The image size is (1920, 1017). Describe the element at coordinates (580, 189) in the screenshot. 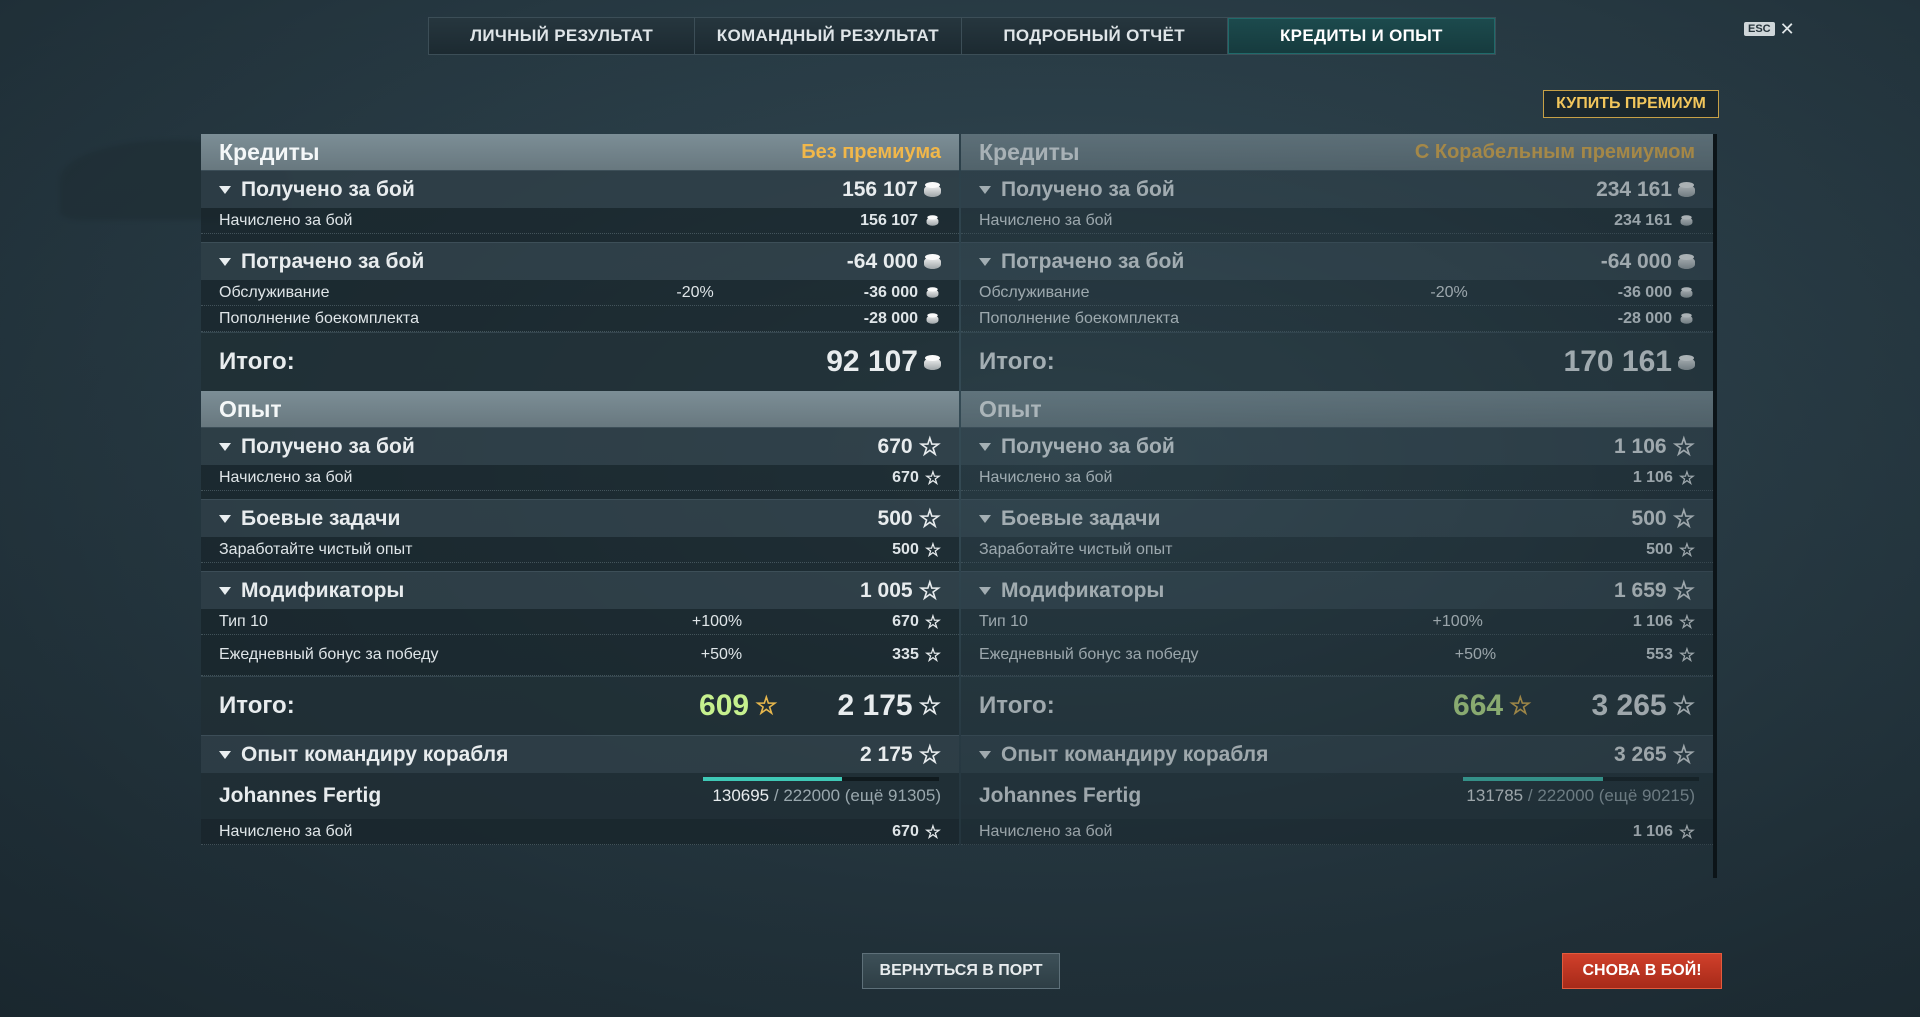

I see `credits-earned-group: Получено за бой 156 107` at that location.